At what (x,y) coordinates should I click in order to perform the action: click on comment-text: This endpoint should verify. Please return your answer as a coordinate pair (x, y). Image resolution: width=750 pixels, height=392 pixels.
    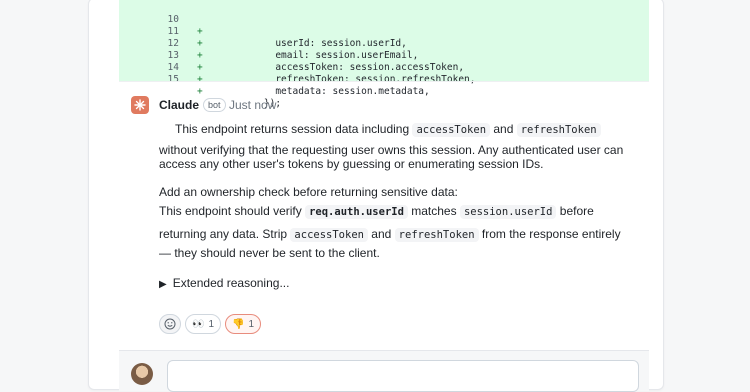
    Looking at the image, I should click on (232, 211).